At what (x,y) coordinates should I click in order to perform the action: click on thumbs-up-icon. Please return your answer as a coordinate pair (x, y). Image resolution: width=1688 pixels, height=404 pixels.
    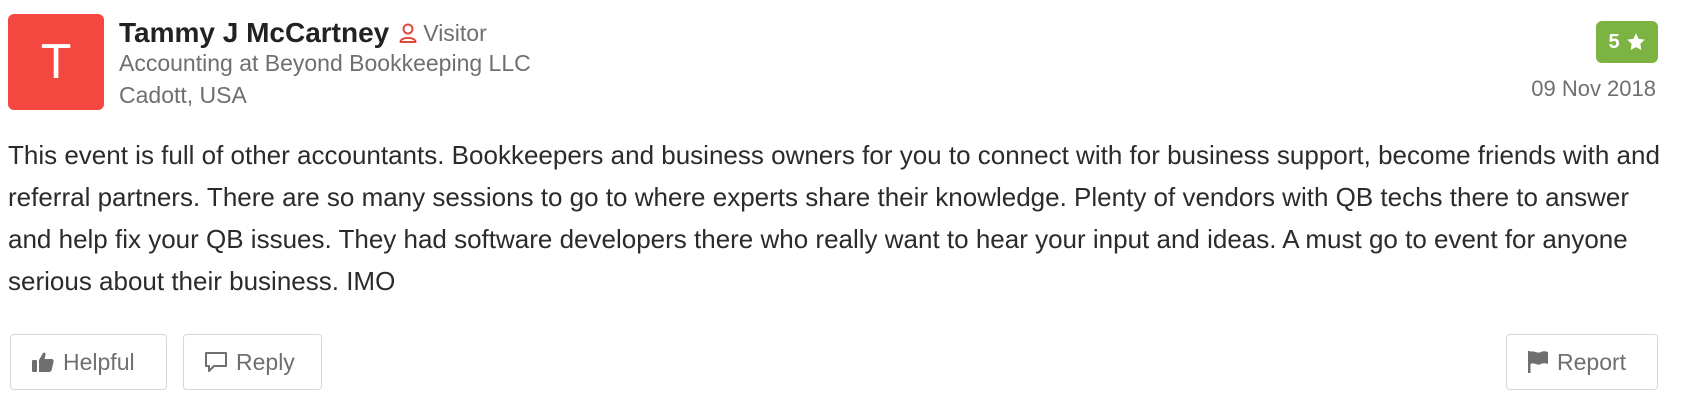
    Looking at the image, I should click on (43, 362).